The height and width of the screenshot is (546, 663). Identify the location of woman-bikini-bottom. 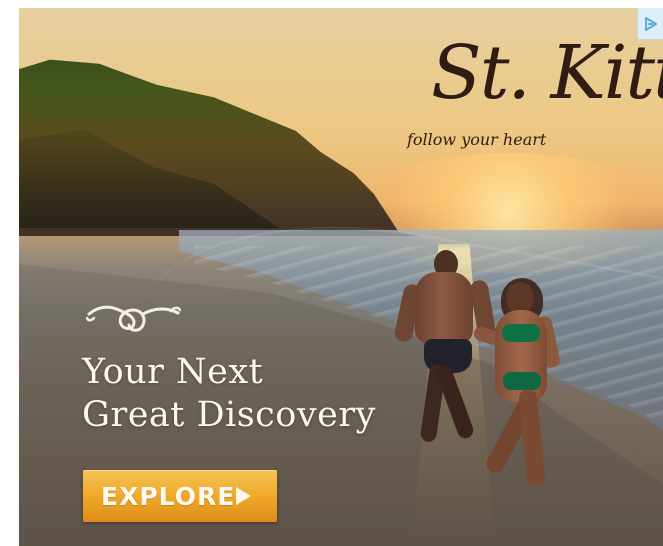
(522, 381).